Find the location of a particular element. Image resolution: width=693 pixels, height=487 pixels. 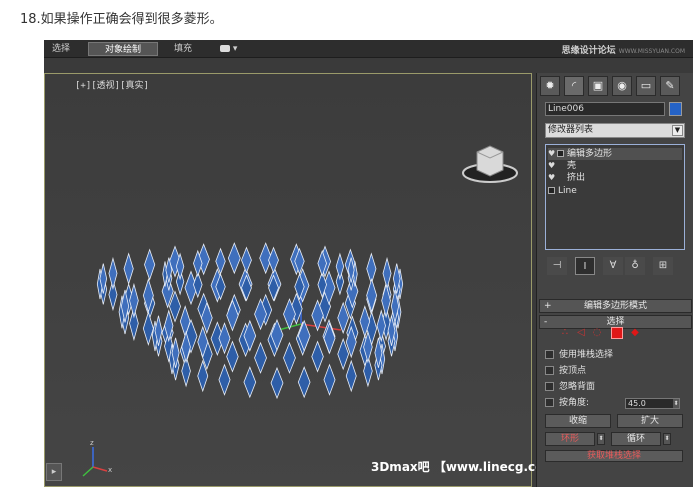

modifier-list-dropdown: 修改器列表 ▼ is located at coordinates (615, 130).